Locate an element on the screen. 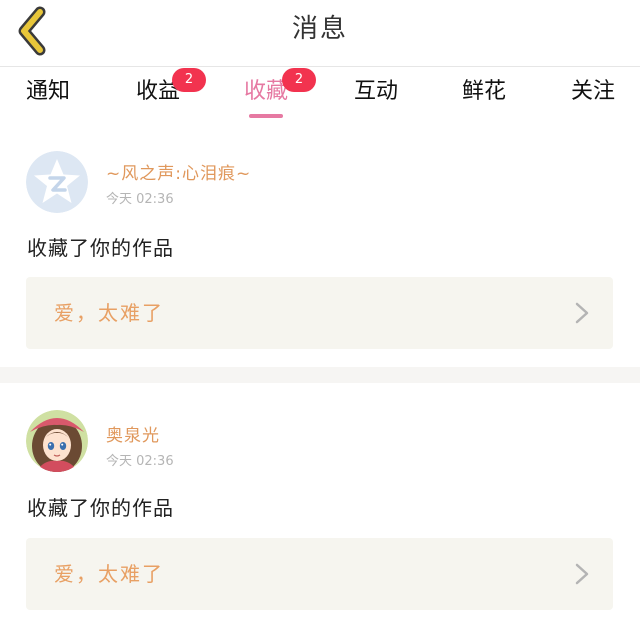  tab-label: 关注 is located at coordinates (592, 91).